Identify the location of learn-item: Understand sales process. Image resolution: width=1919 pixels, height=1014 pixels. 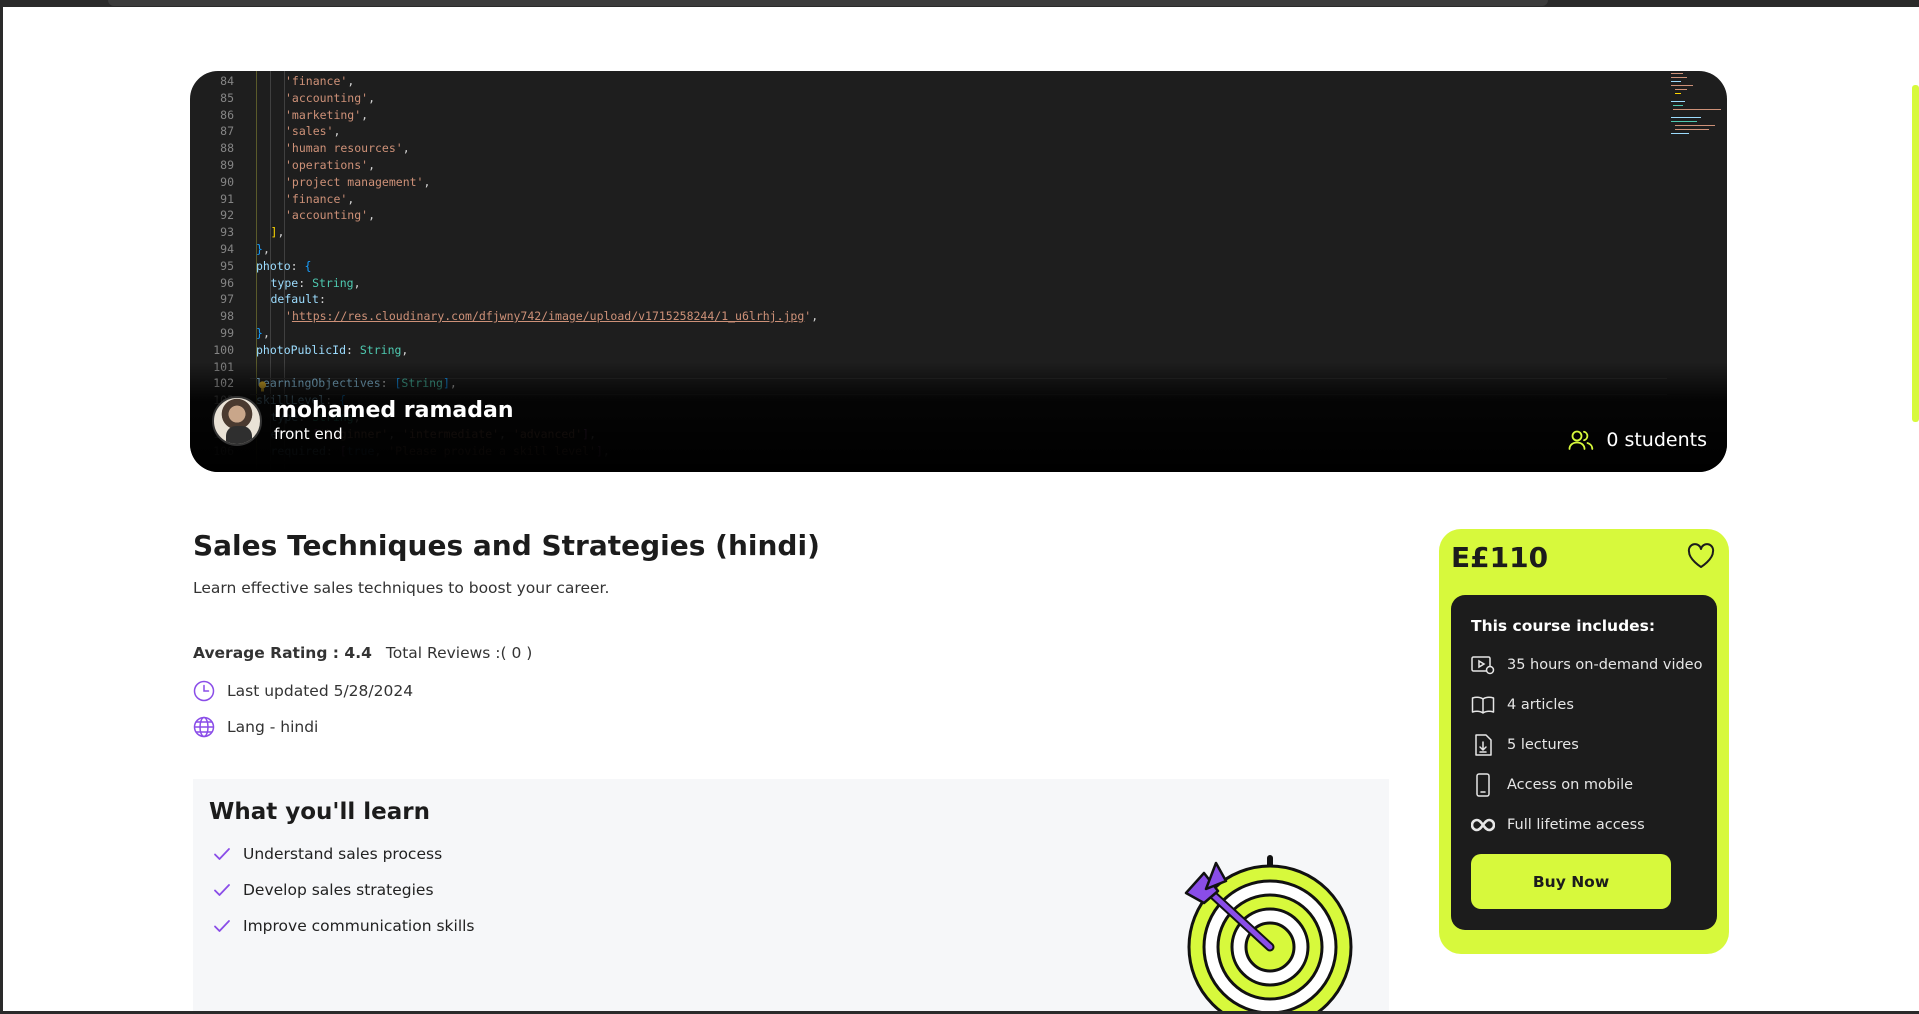
(327, 854).